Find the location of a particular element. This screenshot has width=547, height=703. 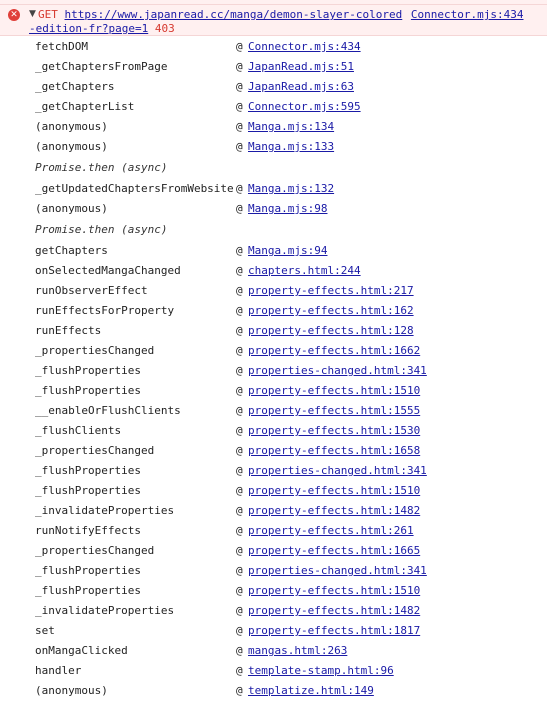

source-location-link: Manga.mjs:134 is located at coordinates (291, 127).